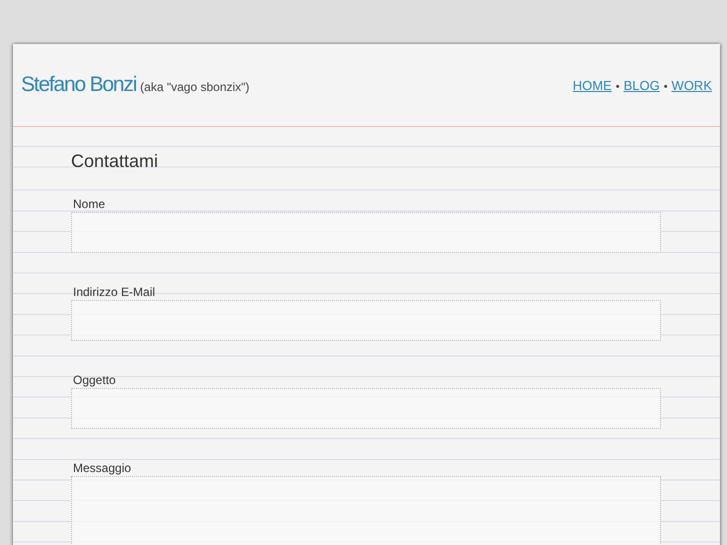 This screenshot has height=545, width=727. Describe the element at coordinates (114, 292) in the screenshot. I see `field-label: Indirizzo E-Mail` at that location.